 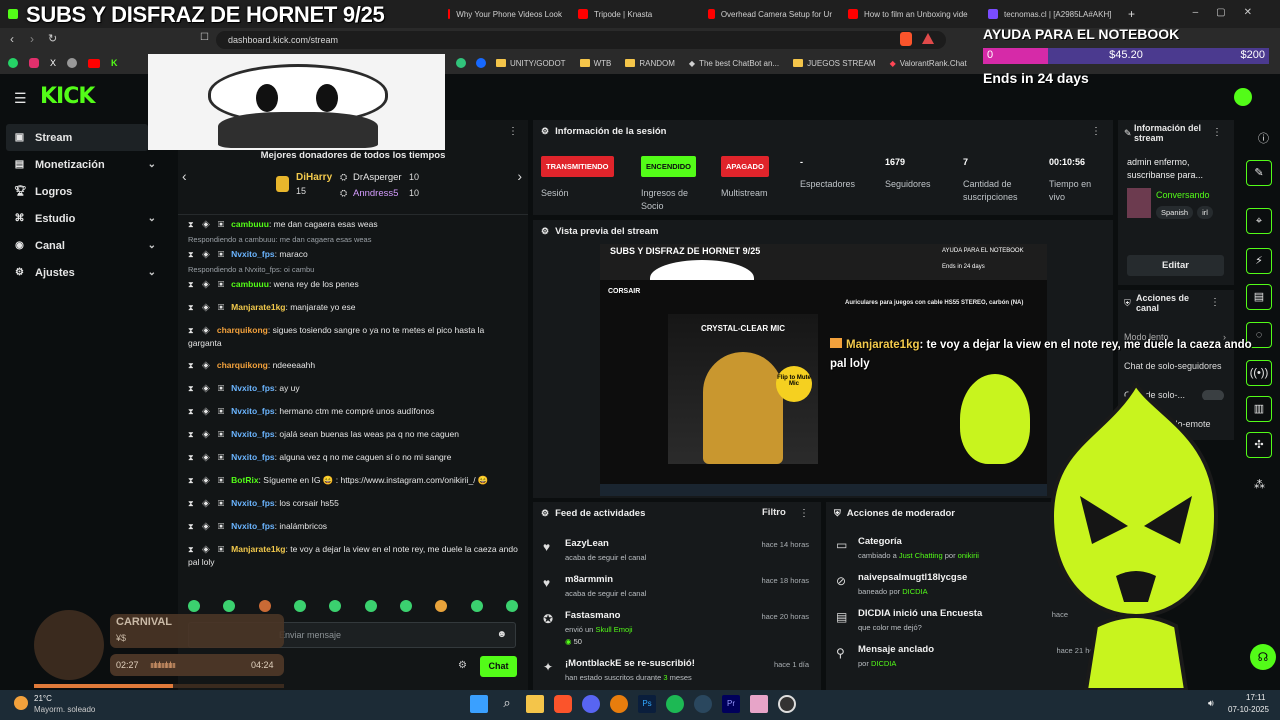 I want to click on back-icon: ‹, so click(x=12, y=39).